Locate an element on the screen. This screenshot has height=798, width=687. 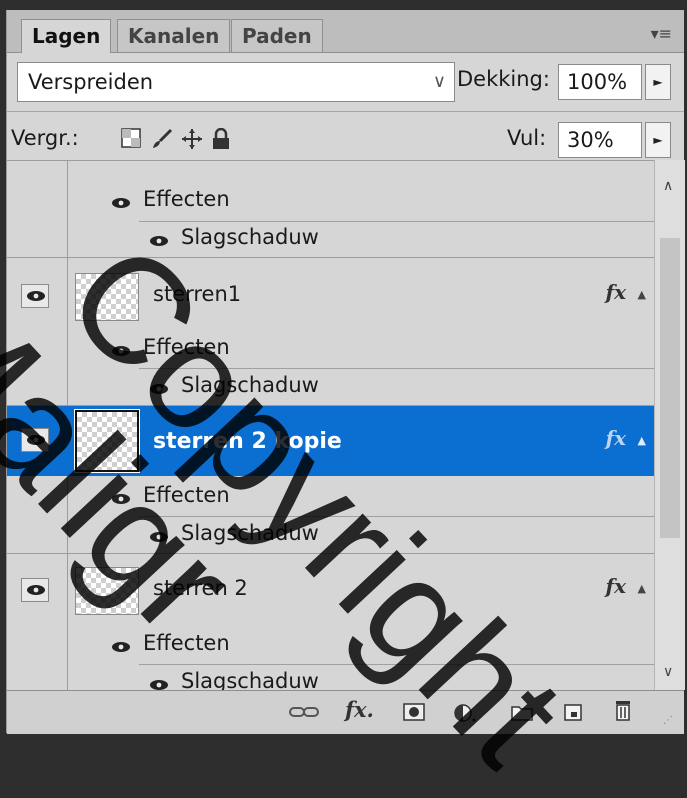
layer-row-sterren-2-kopie: sterren 2 kopie fx ▲ is located at coordinates (330, 441).